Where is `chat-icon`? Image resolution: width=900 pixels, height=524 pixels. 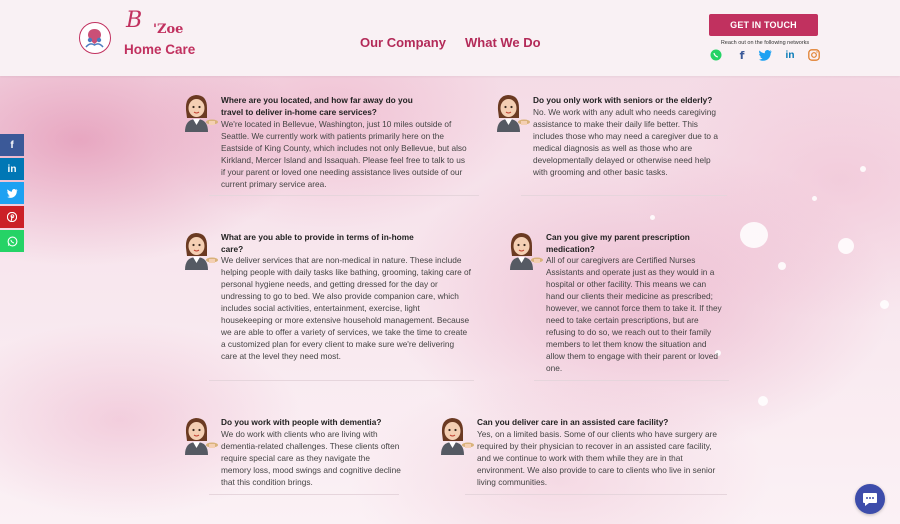 chat-icon is located at coordinates (870, 499).